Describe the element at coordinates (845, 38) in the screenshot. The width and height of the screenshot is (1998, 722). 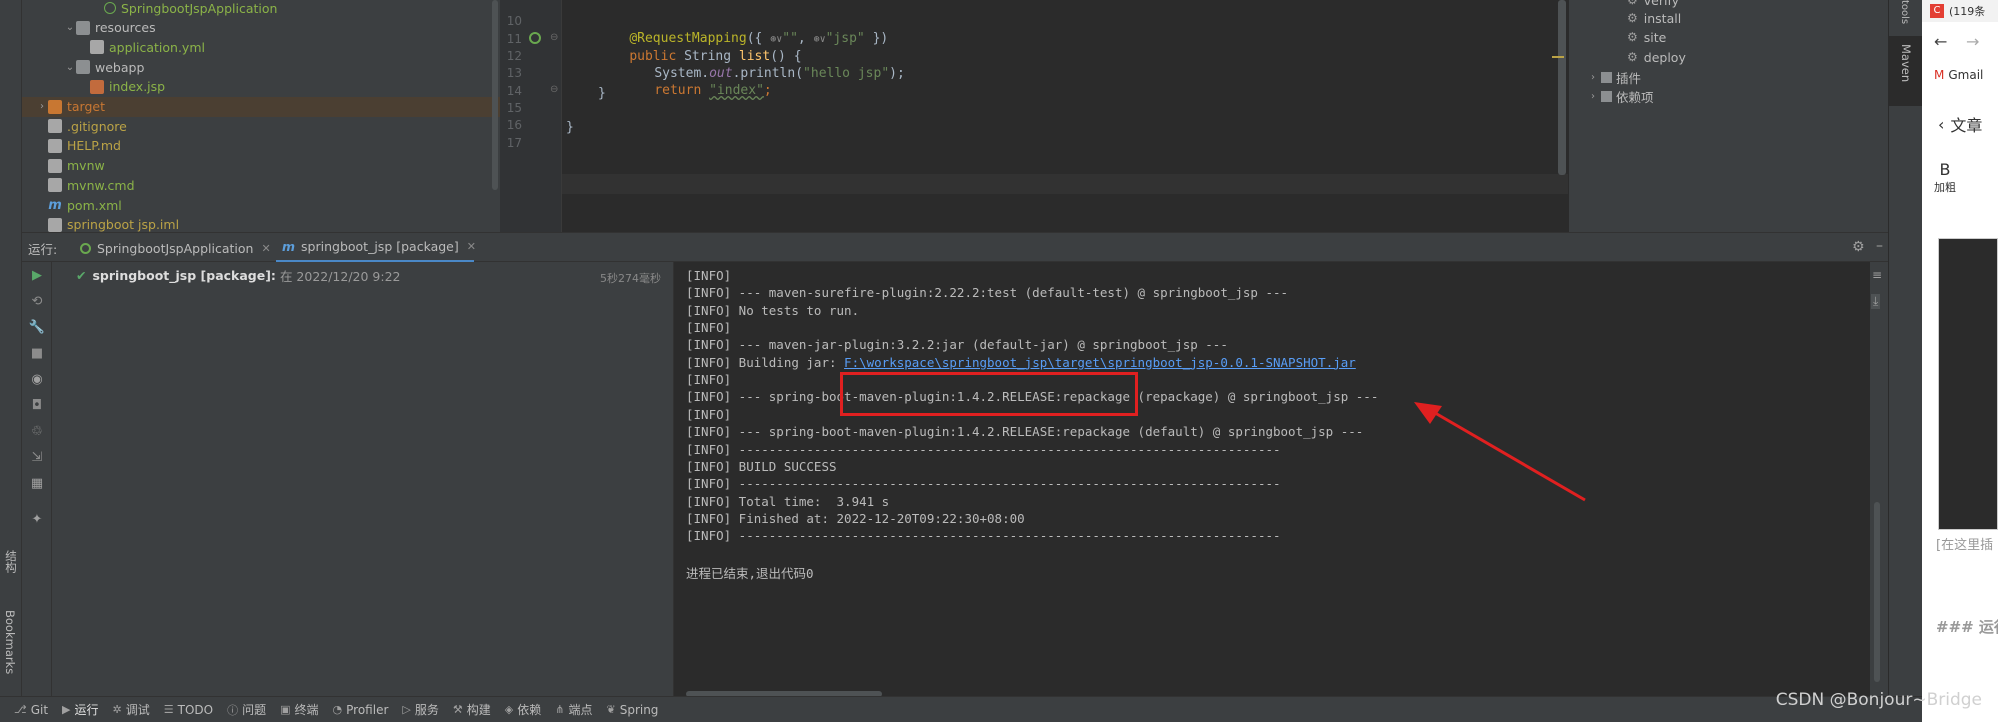
I see `string-token: "jsp"` at that location.